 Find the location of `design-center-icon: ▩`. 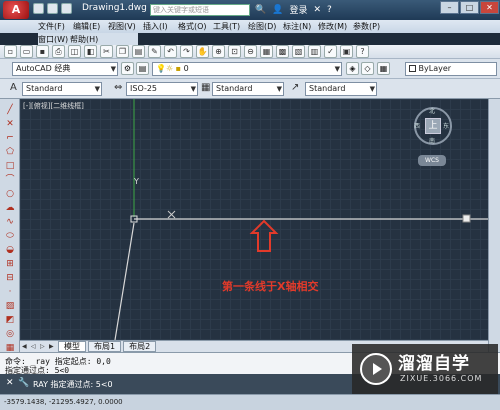

design-center-icon: ▩ is located at coordinates (282, 51).